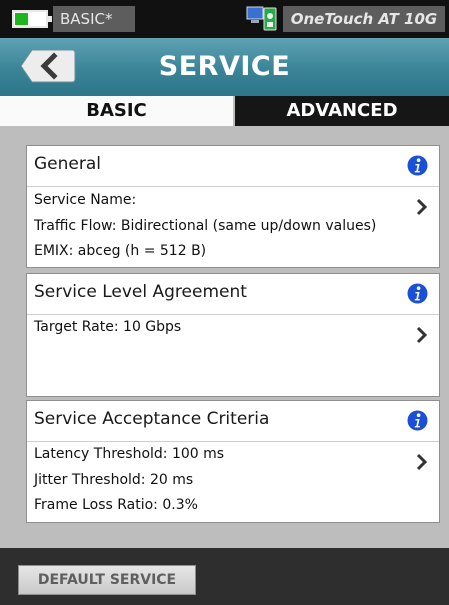 This screenshot has height=605, width=449. What do you see at coordinates (67, 164) in the screenshot?
I see `general-card-title: General` at bounding box center [67, 164].